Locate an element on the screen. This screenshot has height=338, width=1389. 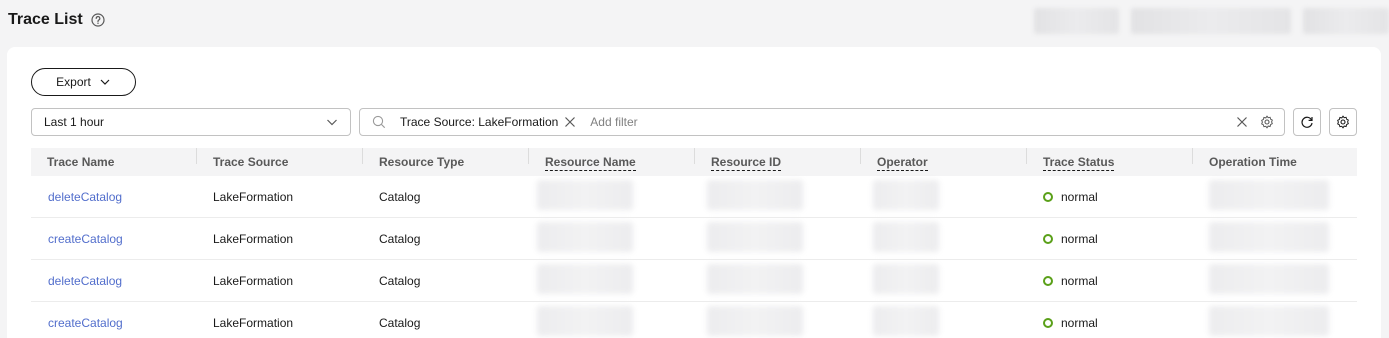
column-header-operator: Operator is located at coordinates (944, 159).